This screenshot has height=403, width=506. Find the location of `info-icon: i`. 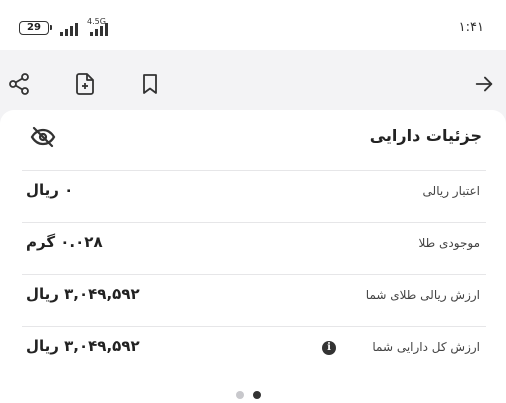

info-icon: i is located at coordinates (329, 348).